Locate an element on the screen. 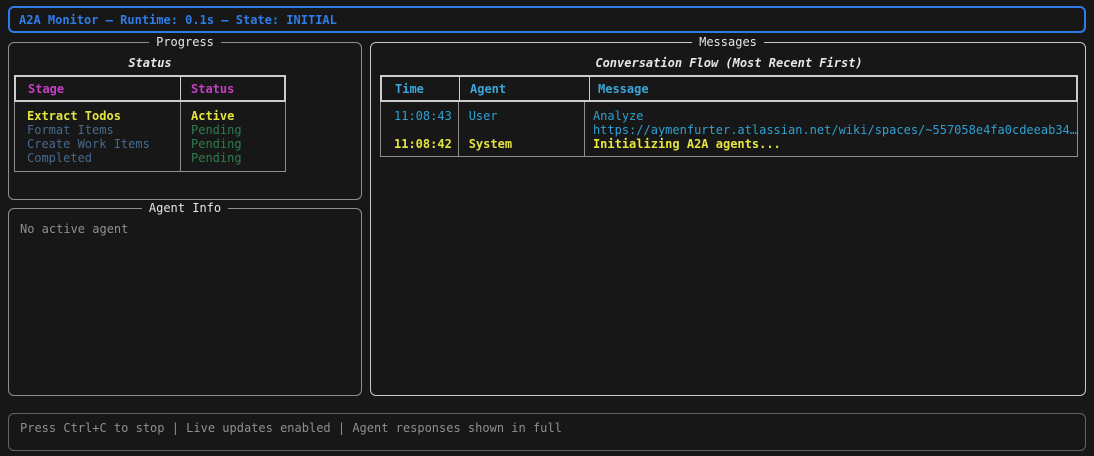 This screenshot has width=1094, height=456. agent-info-panel-title: Agent Info is located at coordinates (185, 208).